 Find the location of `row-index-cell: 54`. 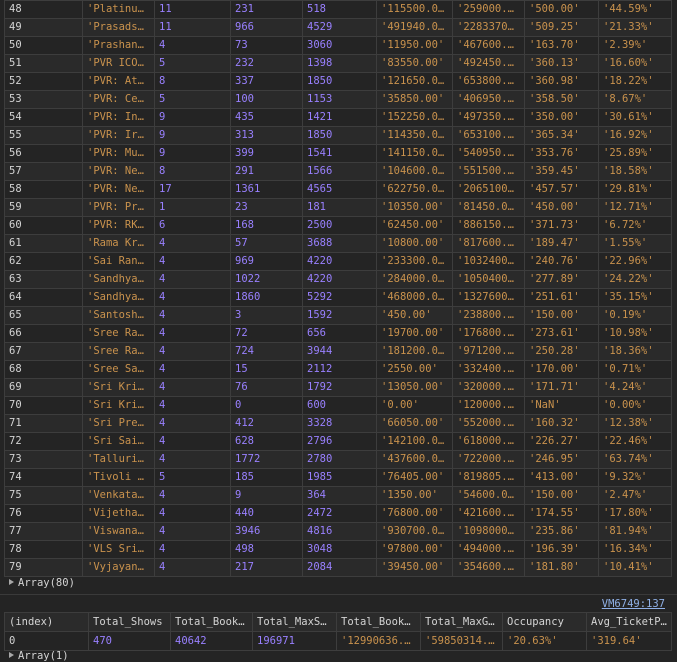

row-index-cell: 54 is located at coordinates (43, 117).